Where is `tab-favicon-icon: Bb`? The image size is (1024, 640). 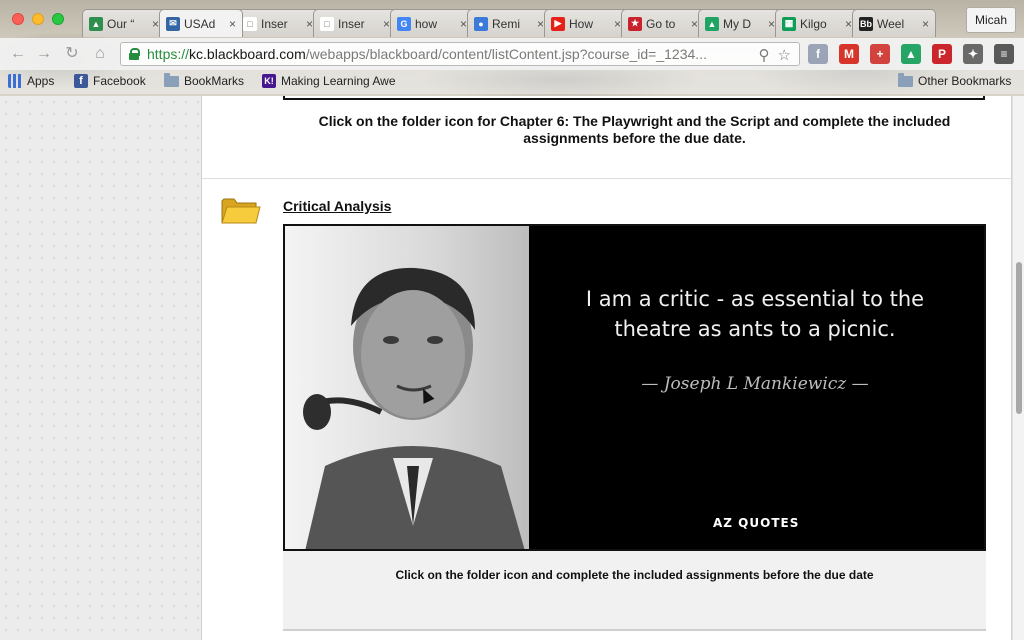
tab-favicon-icon: Bb is located at coordinates (866, 23).